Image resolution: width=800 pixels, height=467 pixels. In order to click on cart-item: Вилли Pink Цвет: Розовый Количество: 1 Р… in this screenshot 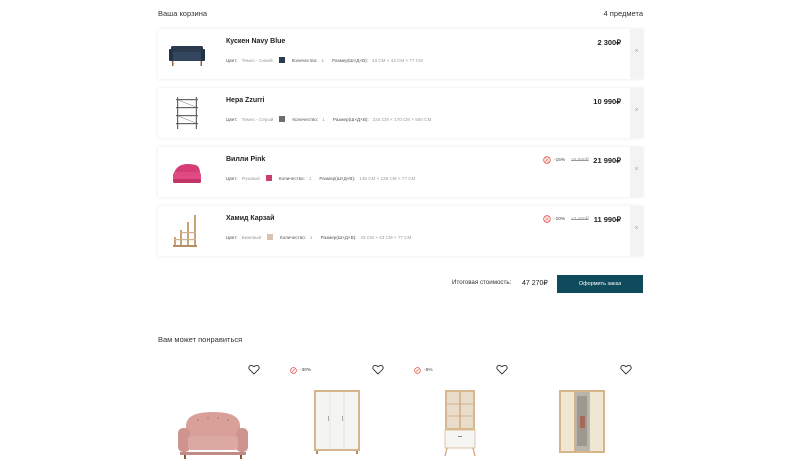, I will do `click(400, 172)`.